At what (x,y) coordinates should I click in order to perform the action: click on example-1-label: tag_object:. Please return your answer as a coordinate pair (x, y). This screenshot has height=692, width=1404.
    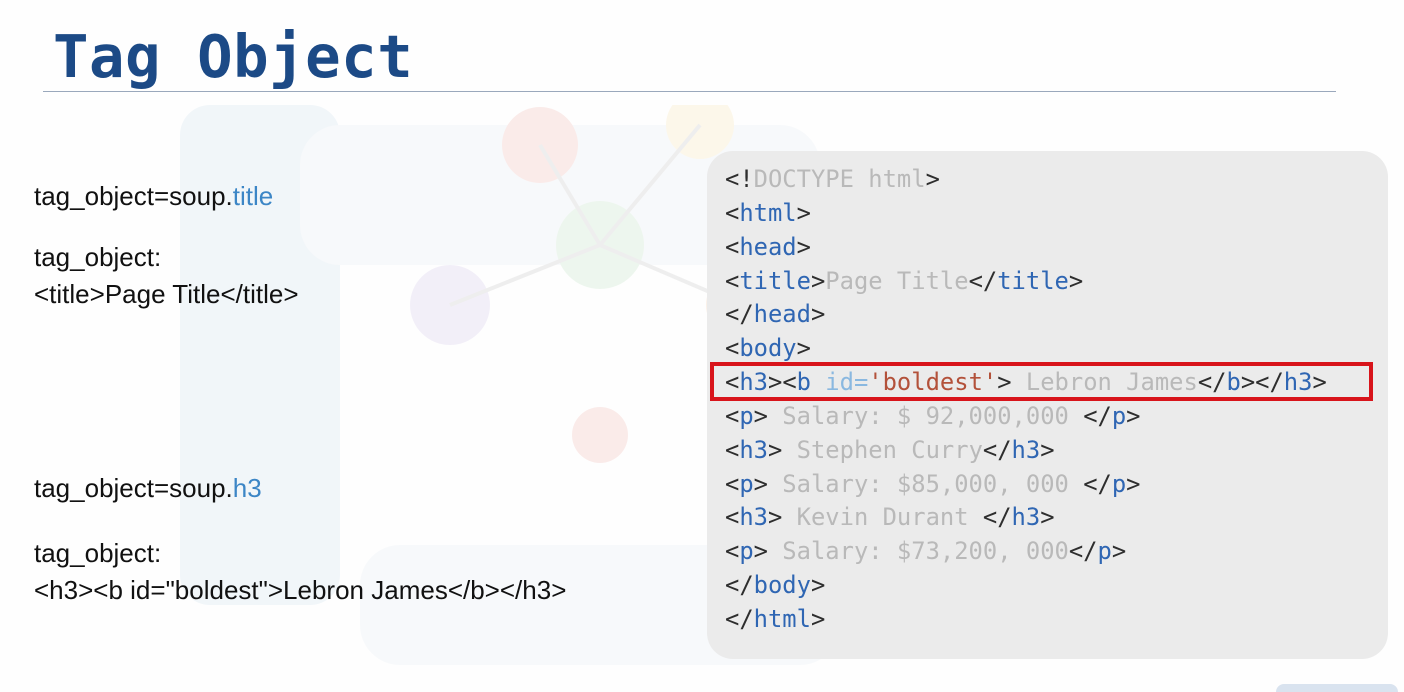
    Looking at the image, I should click on (98, 257).